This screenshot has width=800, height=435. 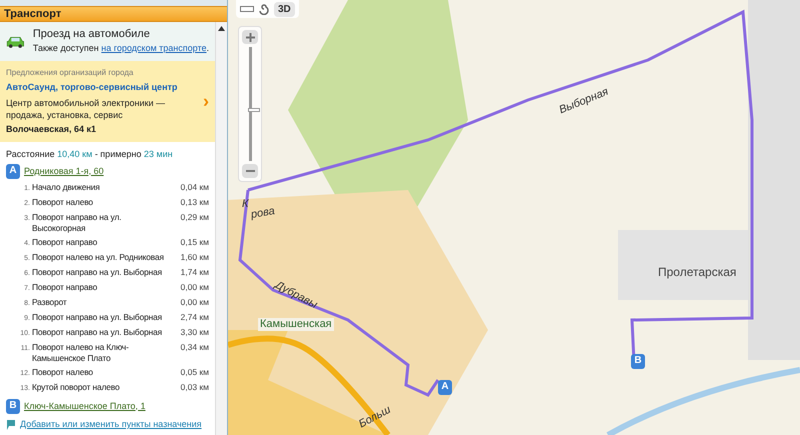 I want to click on step-text: Начало движения, so click(x=66, y=188).